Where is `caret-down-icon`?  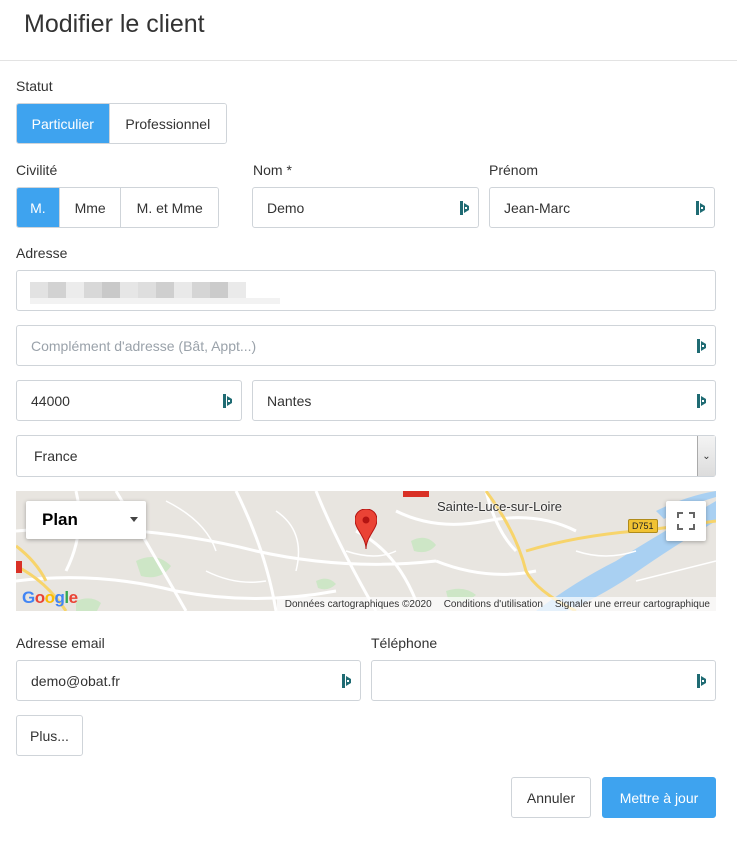
caret-down-icon is located at coordinates (134, 519).